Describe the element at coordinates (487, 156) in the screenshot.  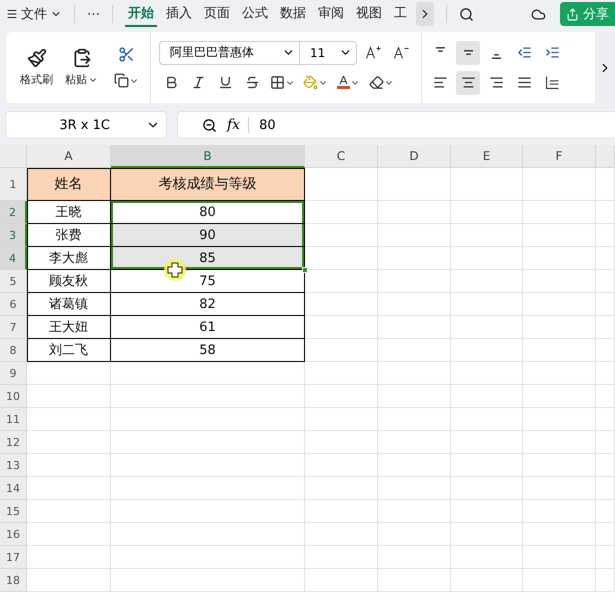
I see `column-header: E` at that location.